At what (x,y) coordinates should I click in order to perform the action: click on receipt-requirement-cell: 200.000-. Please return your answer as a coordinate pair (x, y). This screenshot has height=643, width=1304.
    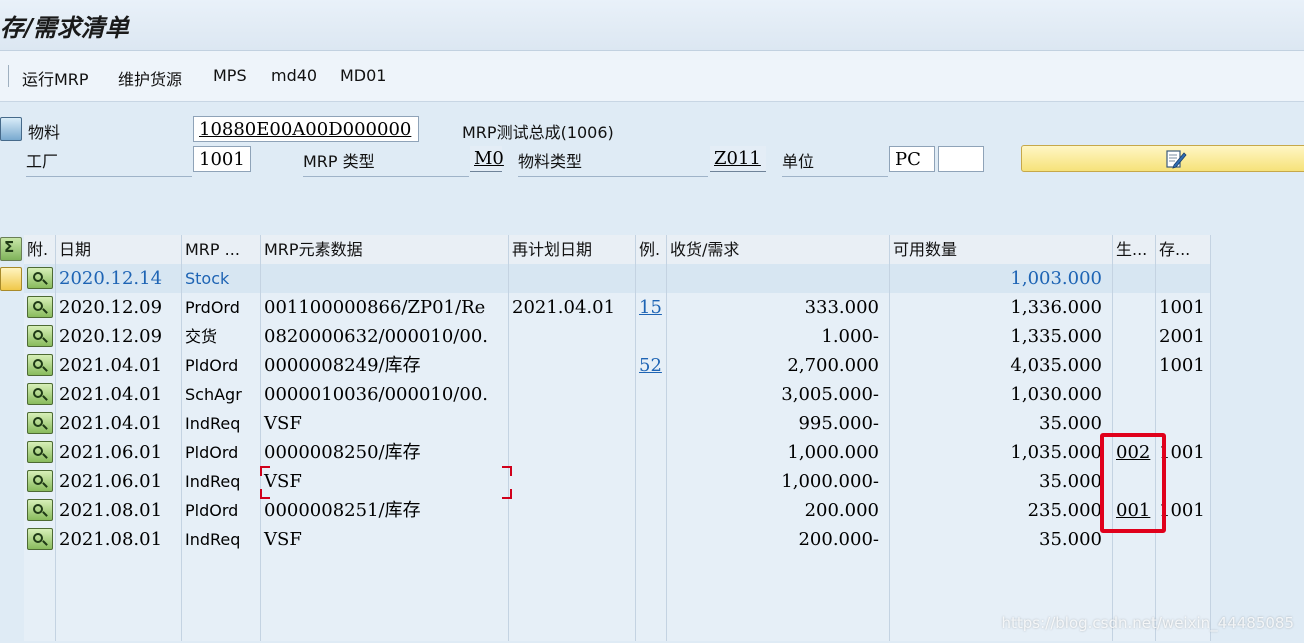
    Looking at the image, I should click on (778, 539).